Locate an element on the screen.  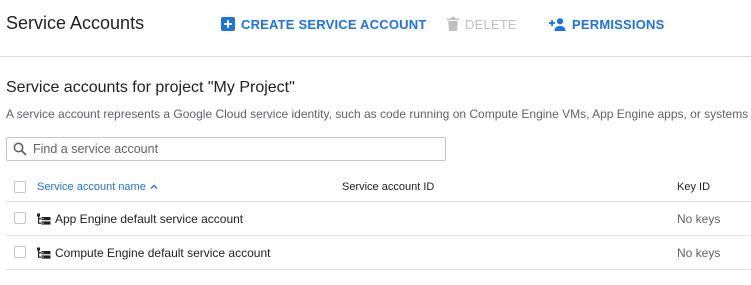
permissions-label: PERMISSIONS is located at coordinates (618, 24).